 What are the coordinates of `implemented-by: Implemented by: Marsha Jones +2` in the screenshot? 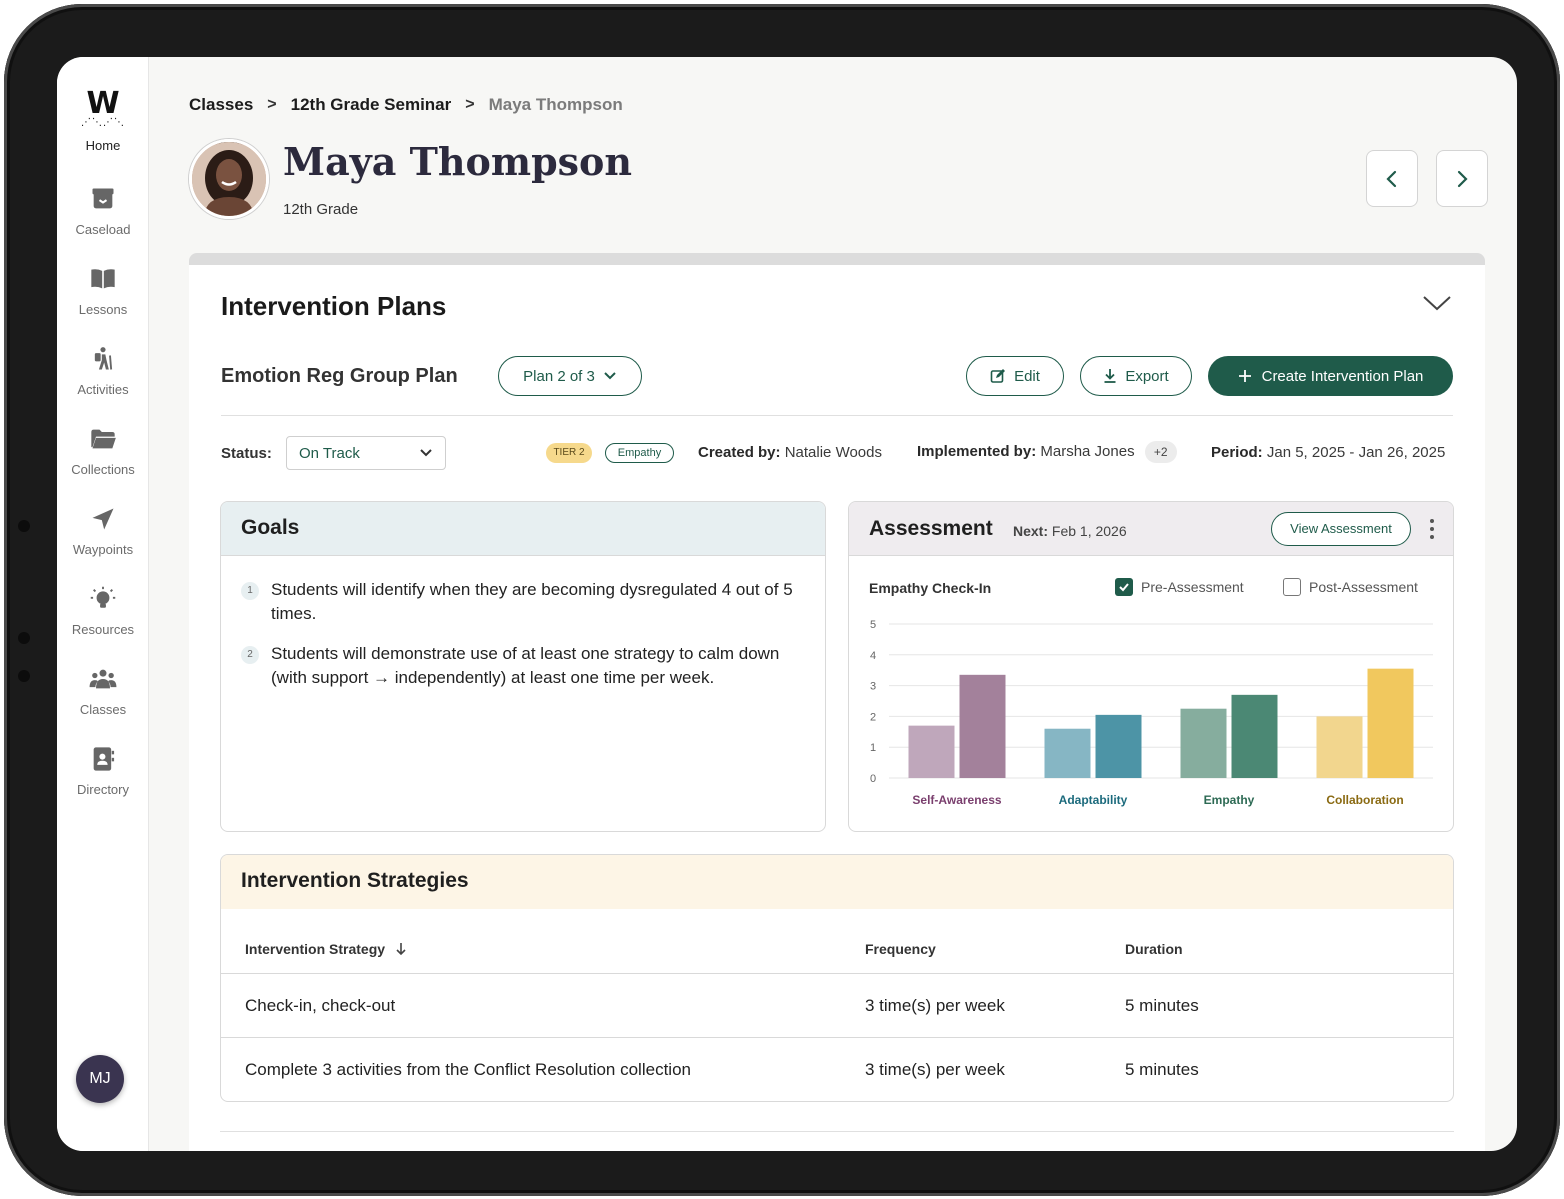 It's located at (1047, 452).